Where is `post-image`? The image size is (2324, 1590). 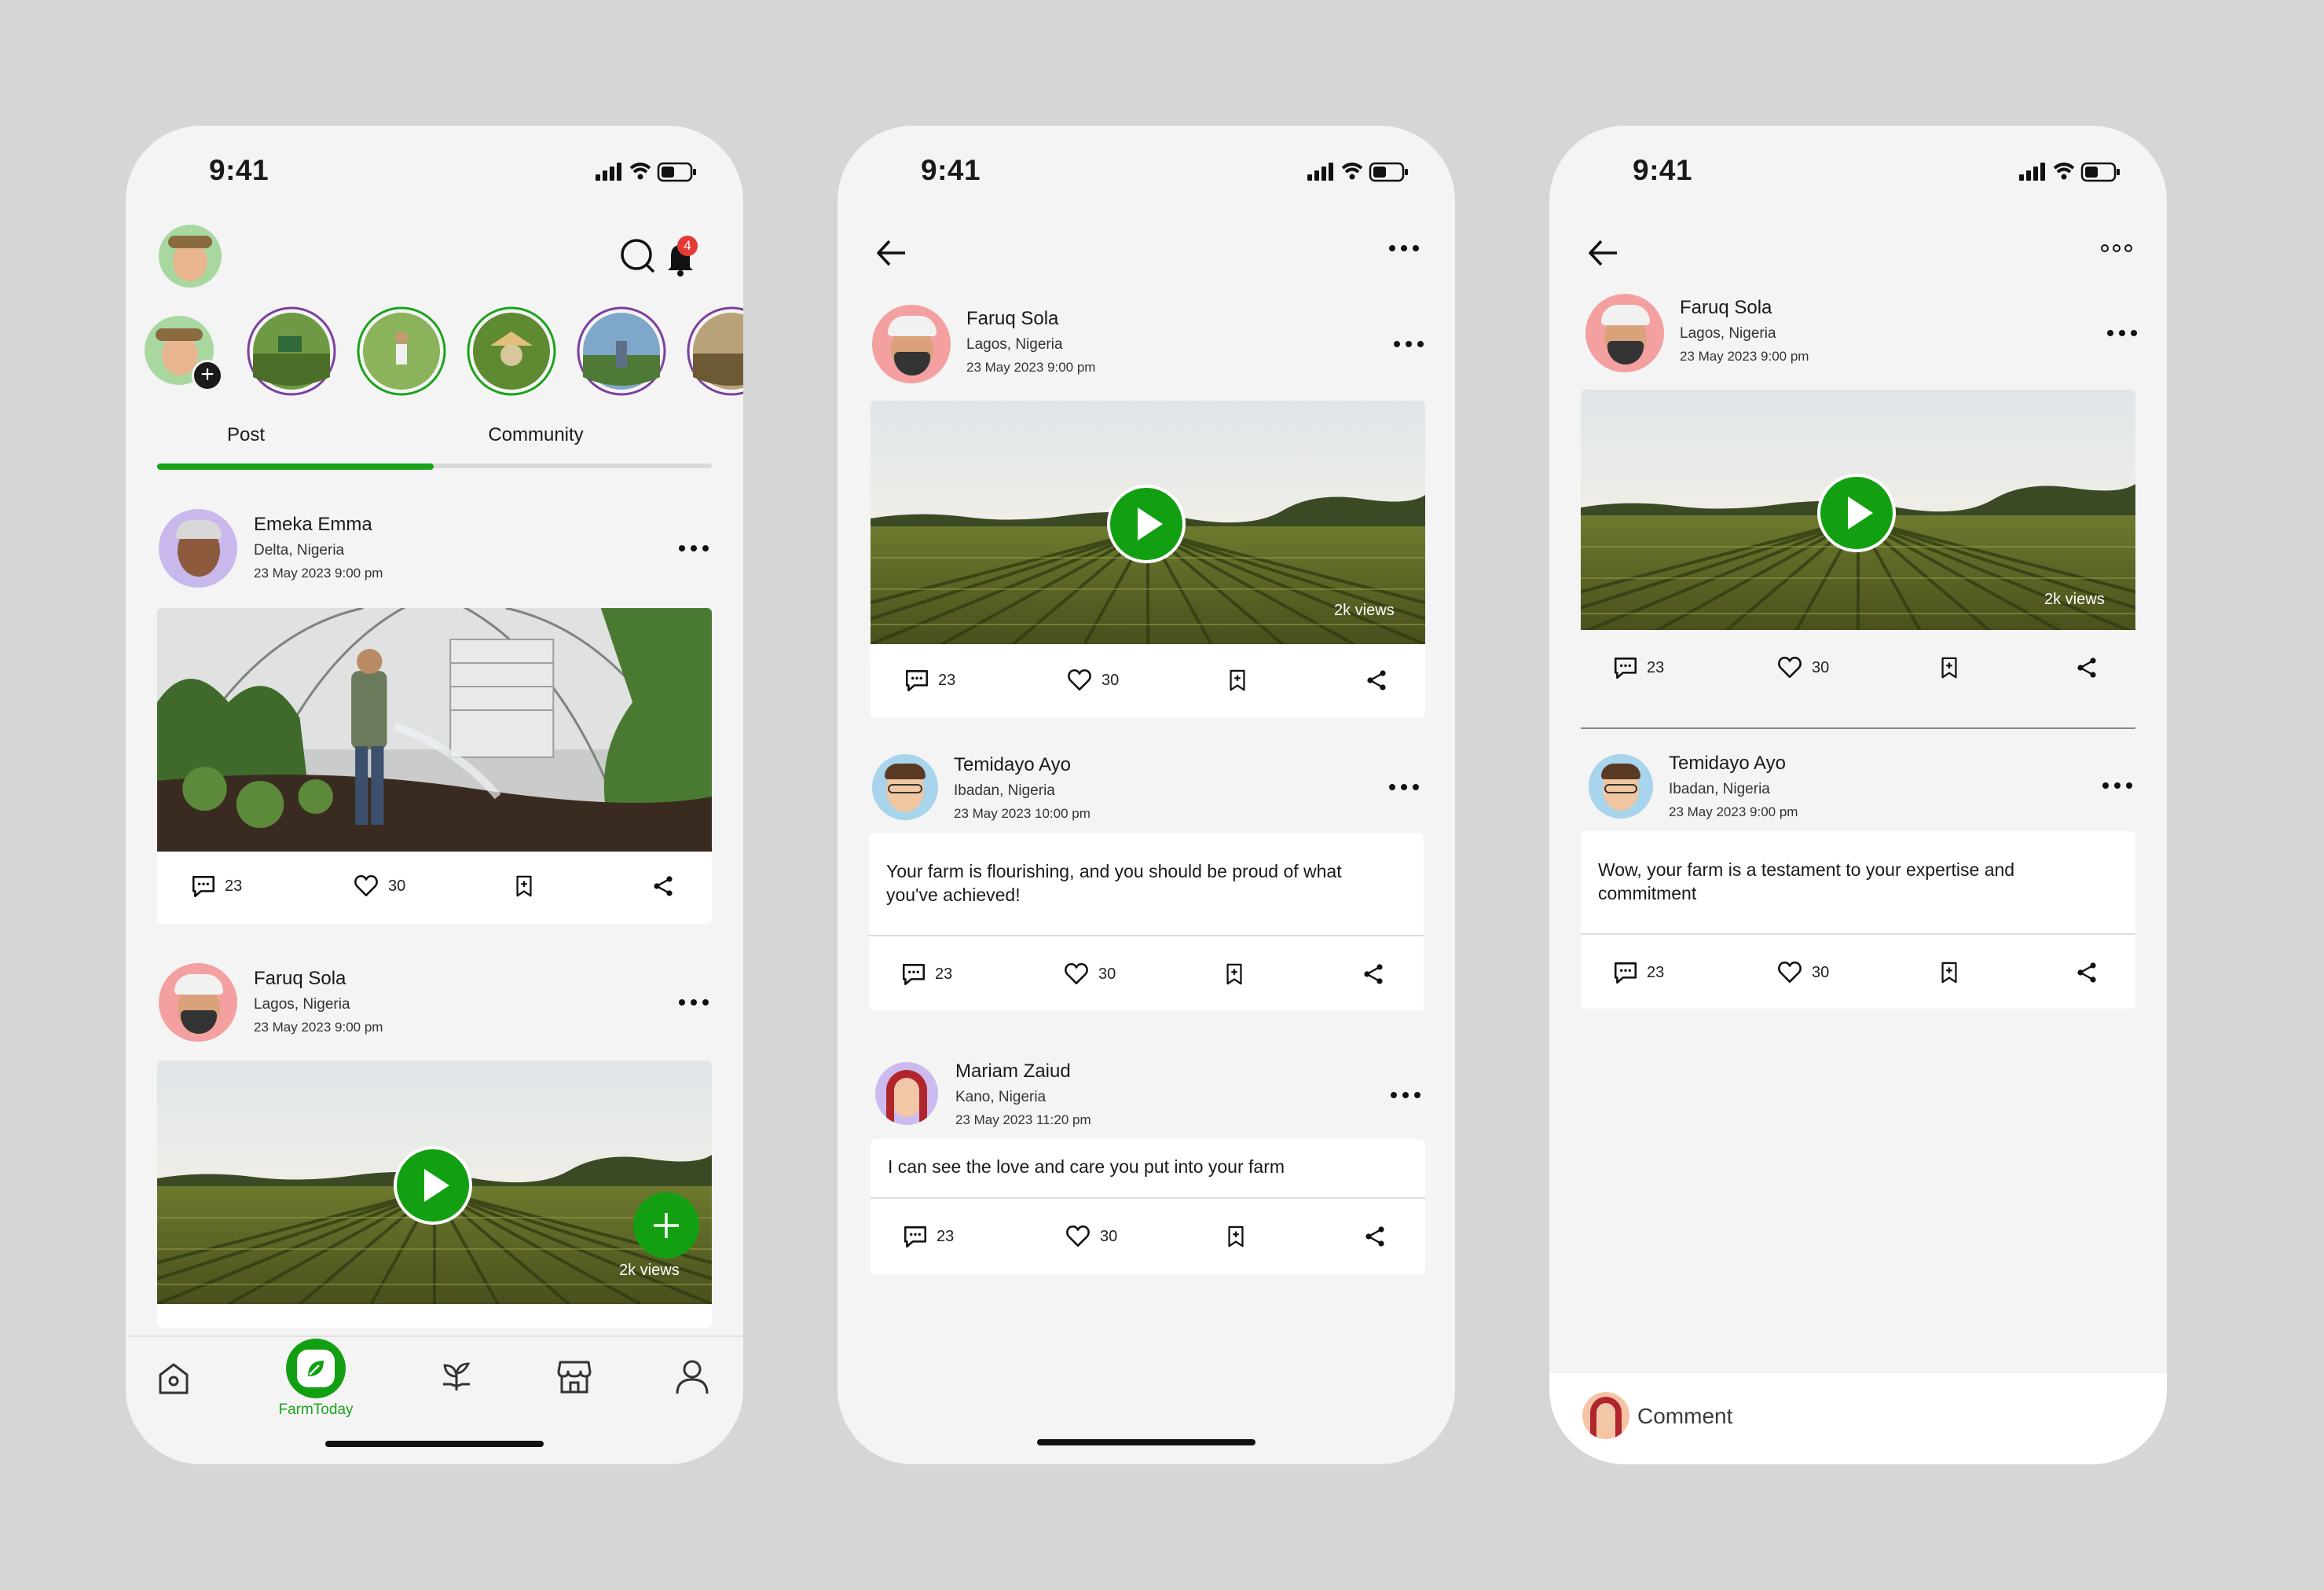 post-image is located at coordinates (434, 730).